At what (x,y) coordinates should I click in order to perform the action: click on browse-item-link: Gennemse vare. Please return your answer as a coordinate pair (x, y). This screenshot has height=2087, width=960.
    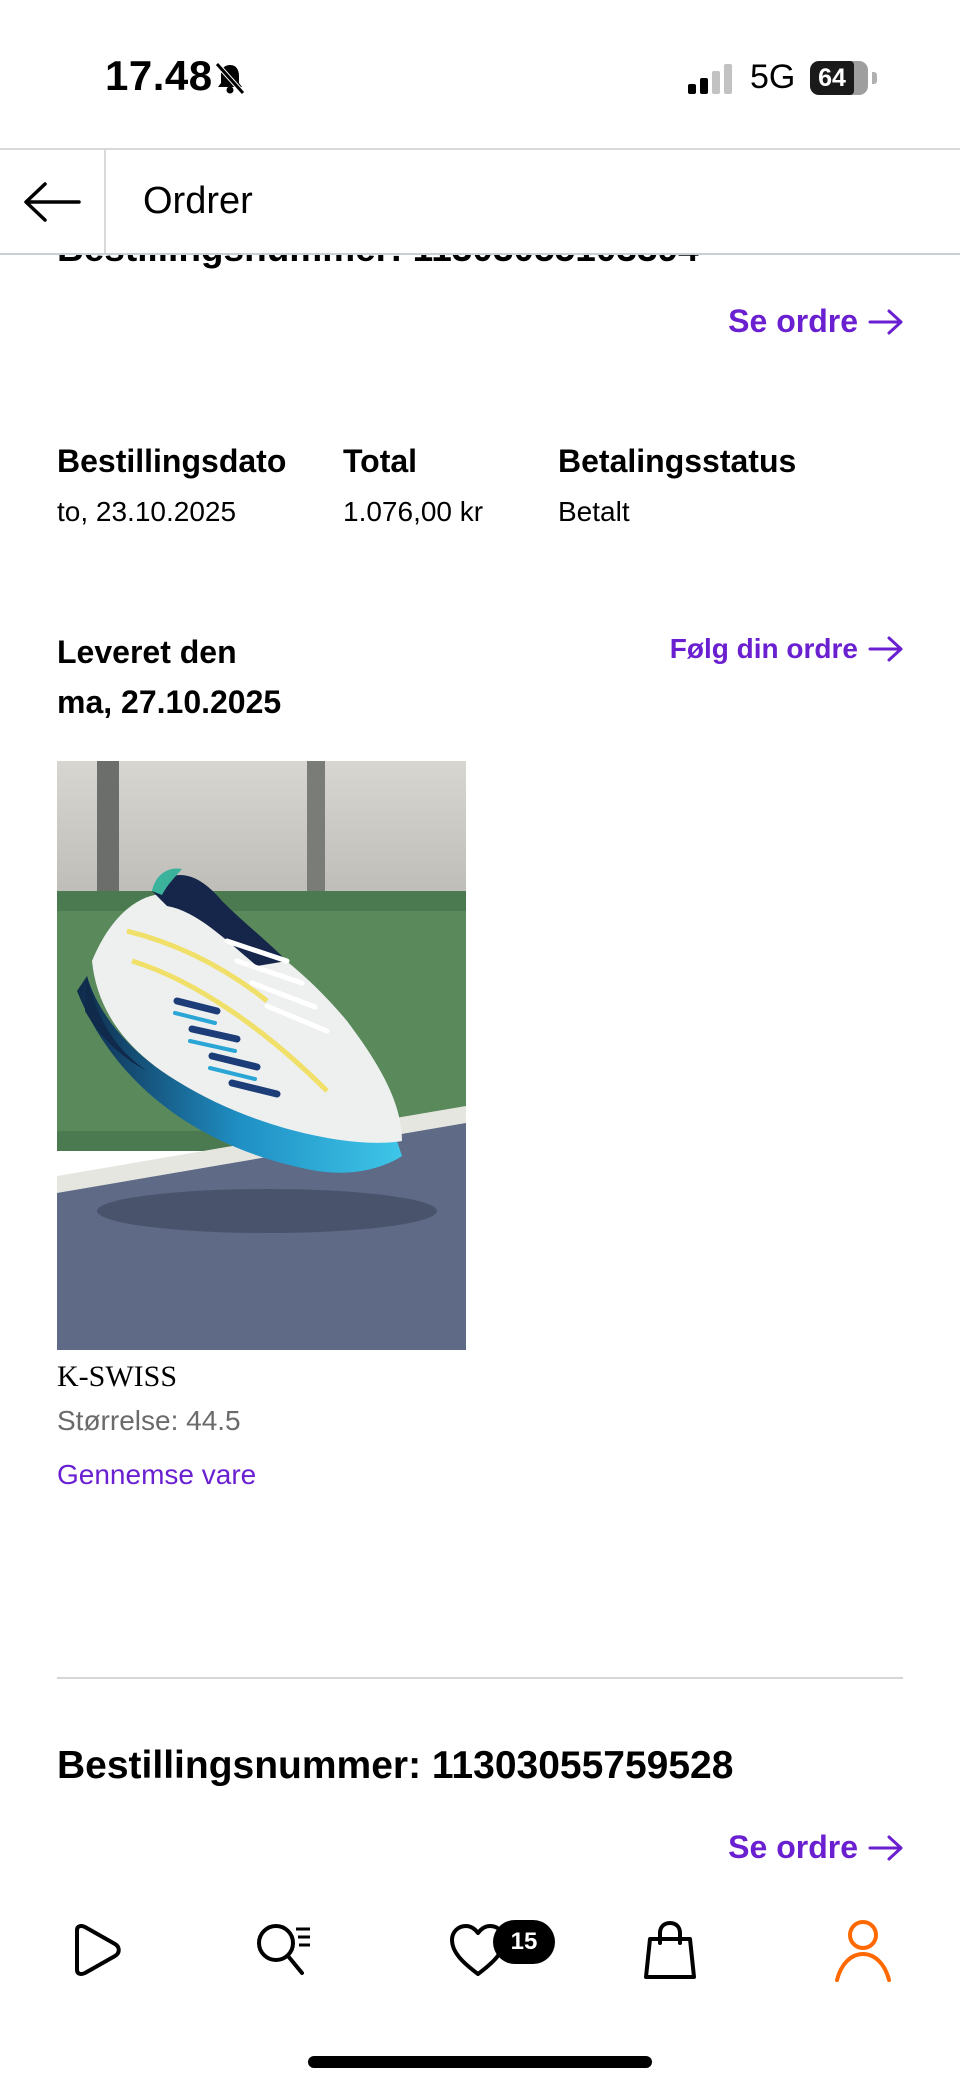
    Looking at the image, I should click on (156, 1475).